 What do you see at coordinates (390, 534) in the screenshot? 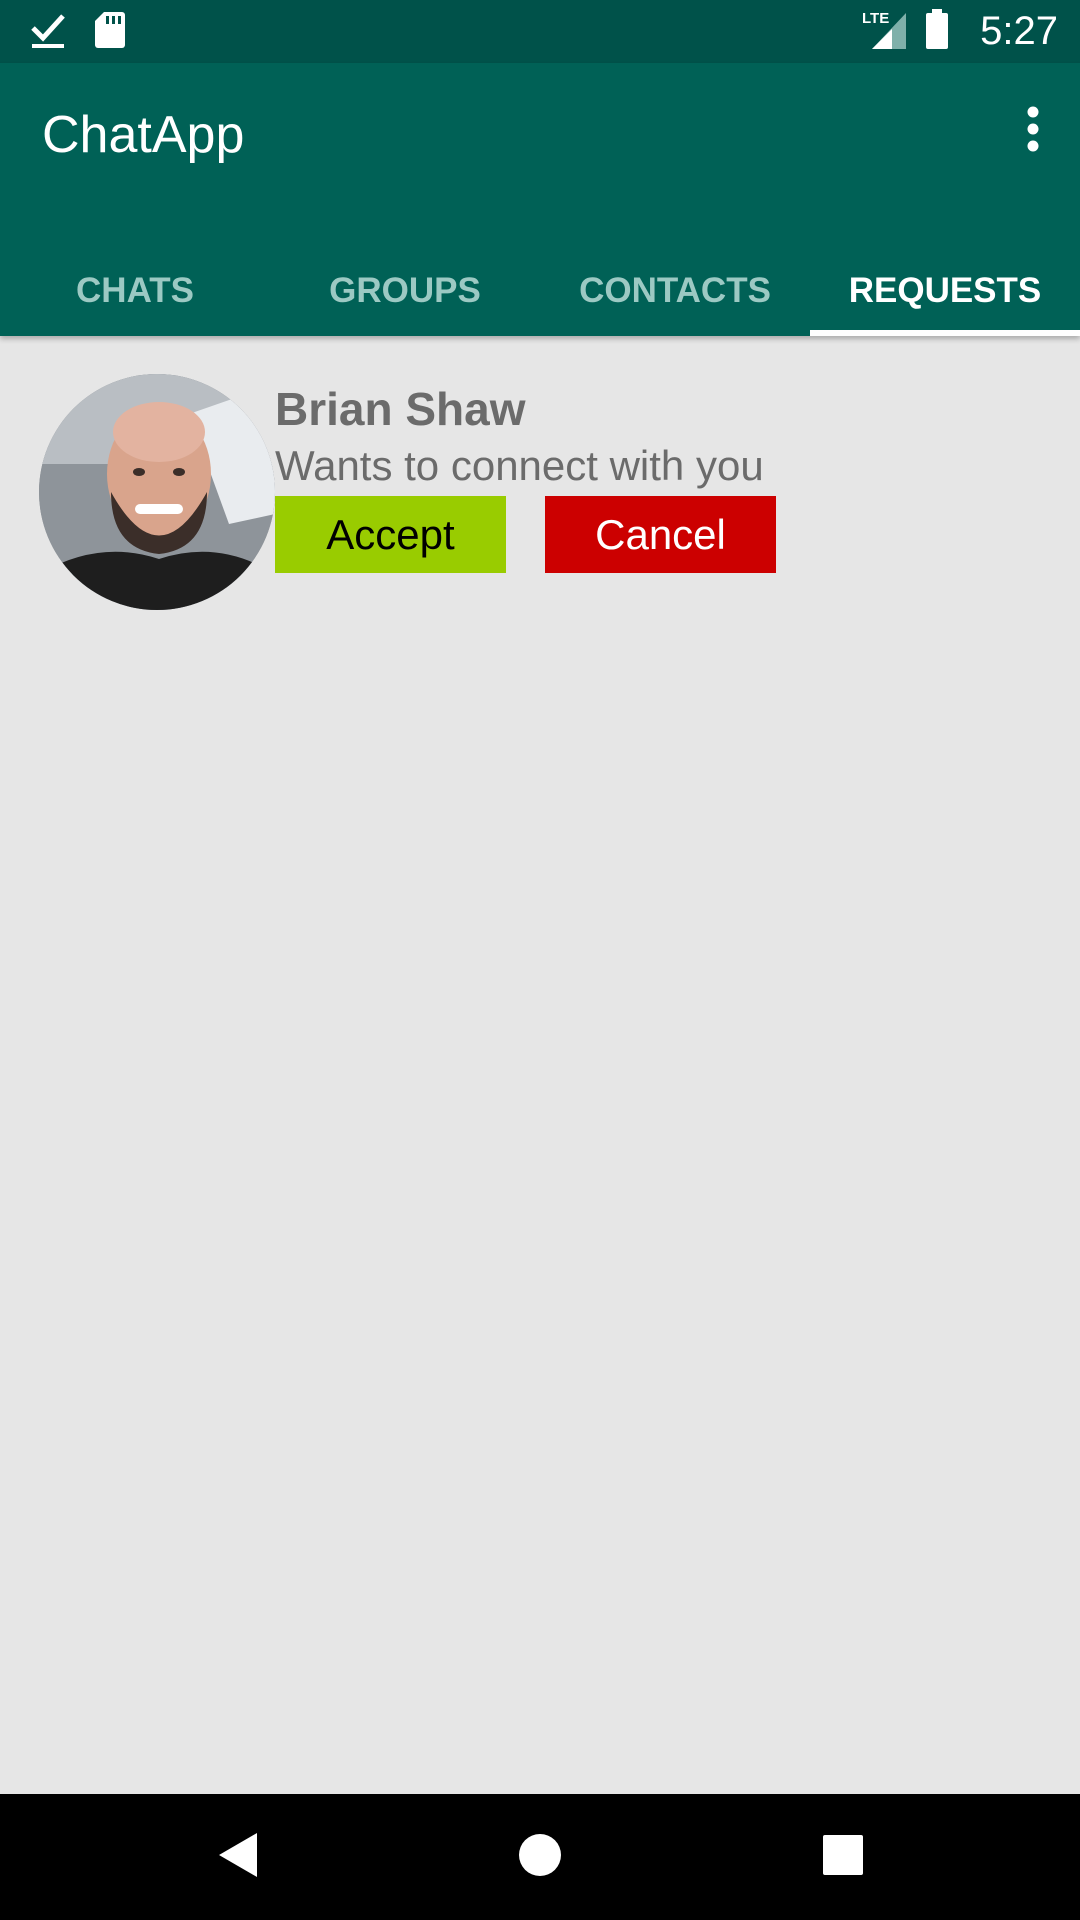
I see `accept-button: Accept` at bounding box center [390, 534].